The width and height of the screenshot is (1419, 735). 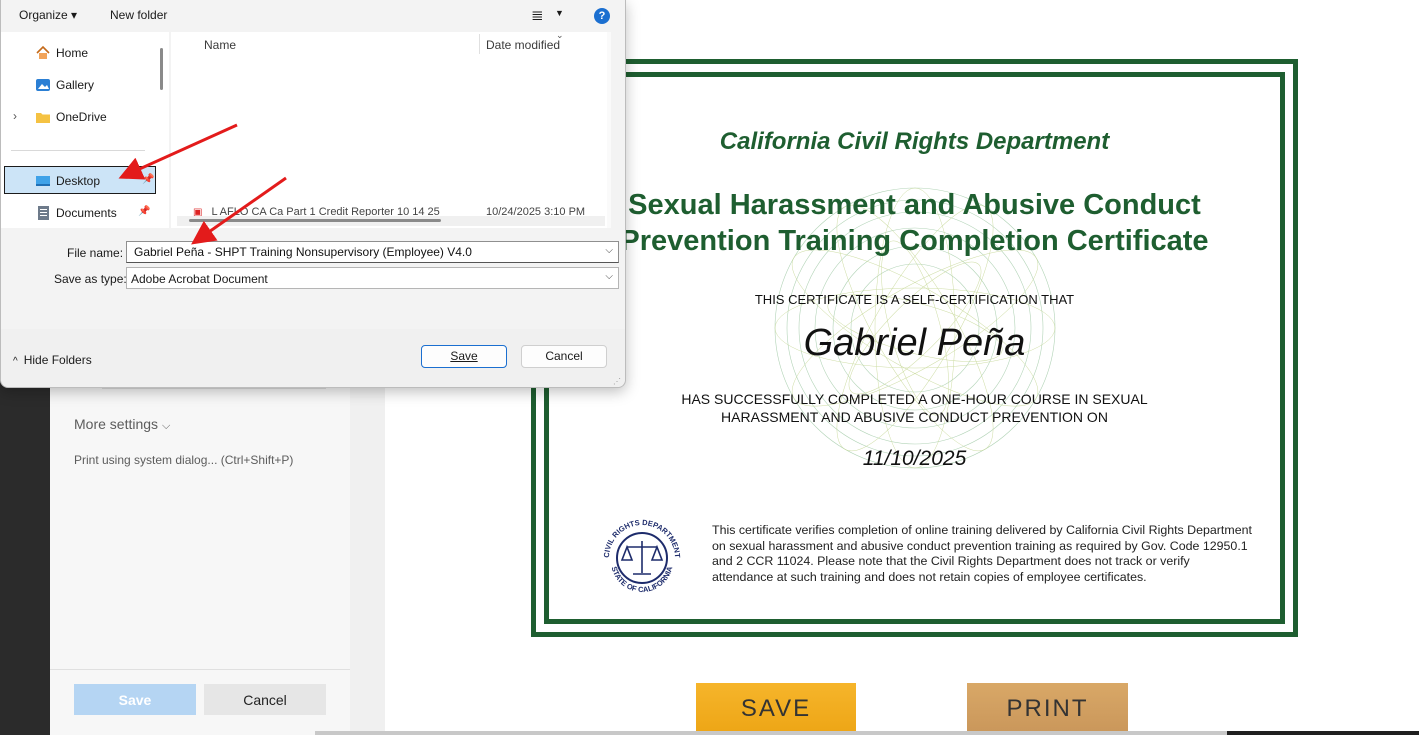 I want to click on save-as-type-label: Save as type:, so click(x=90, y=279).